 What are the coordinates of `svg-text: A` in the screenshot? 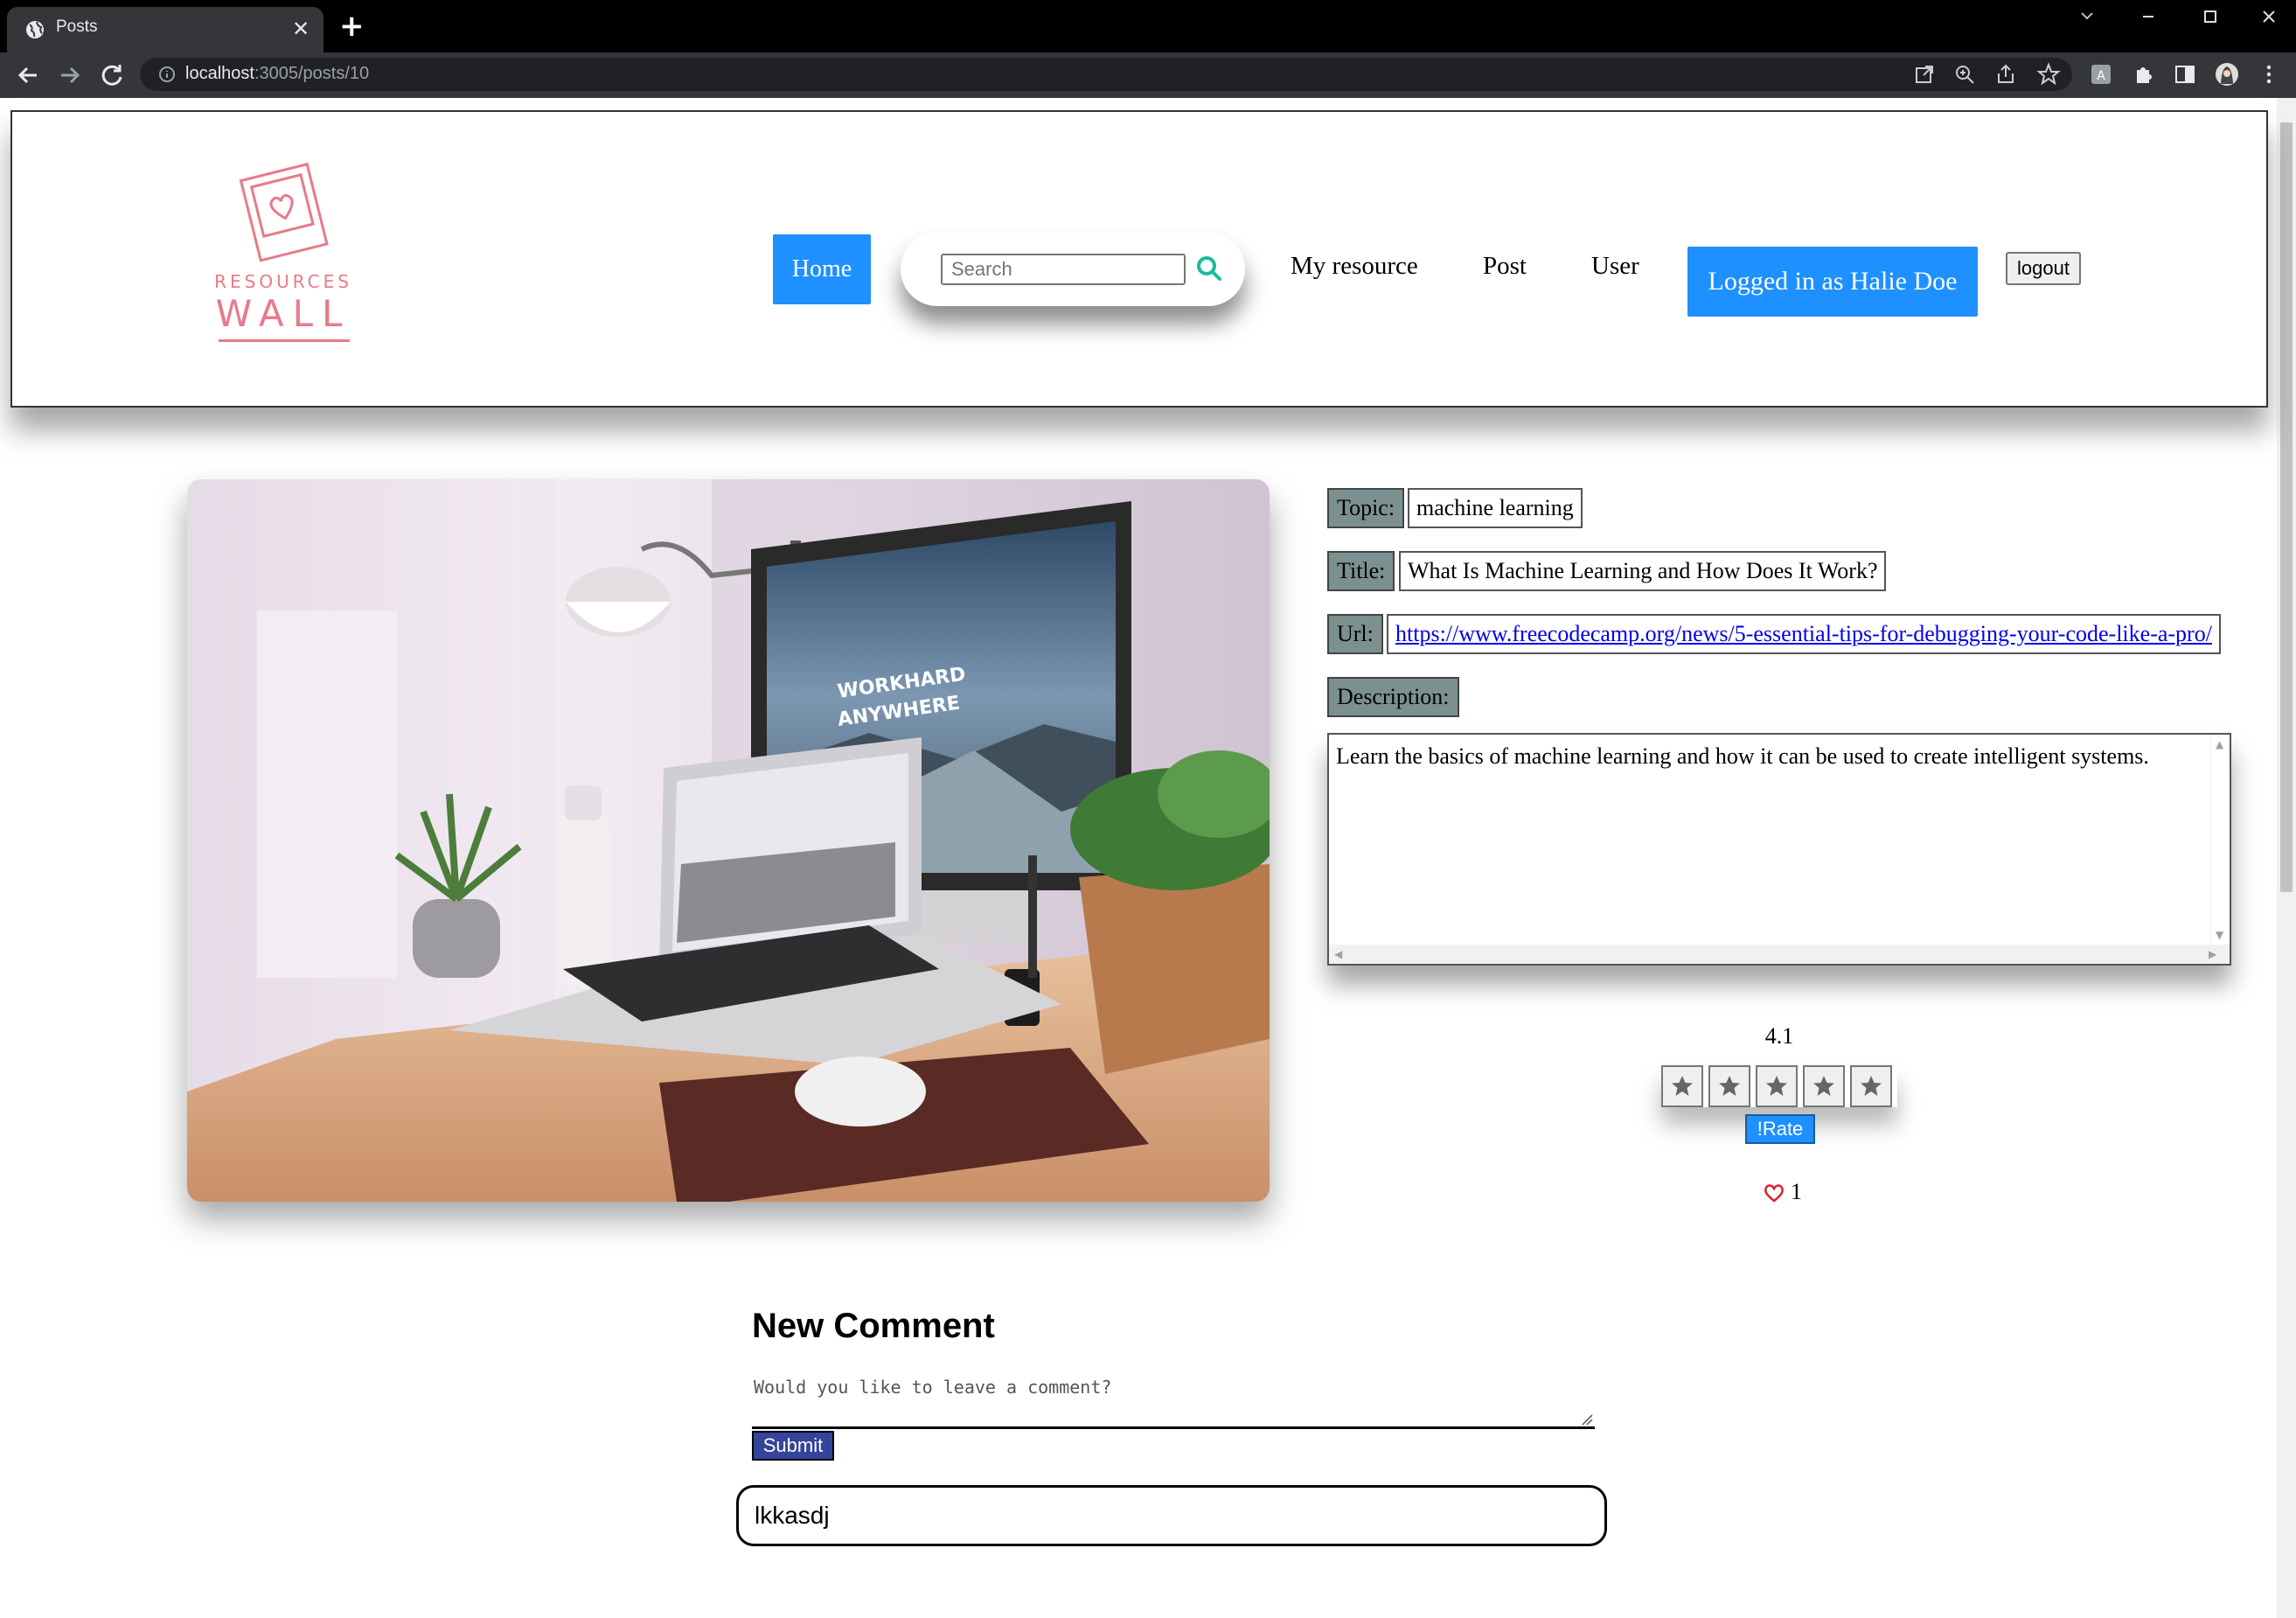 It's located at (2101, 76).